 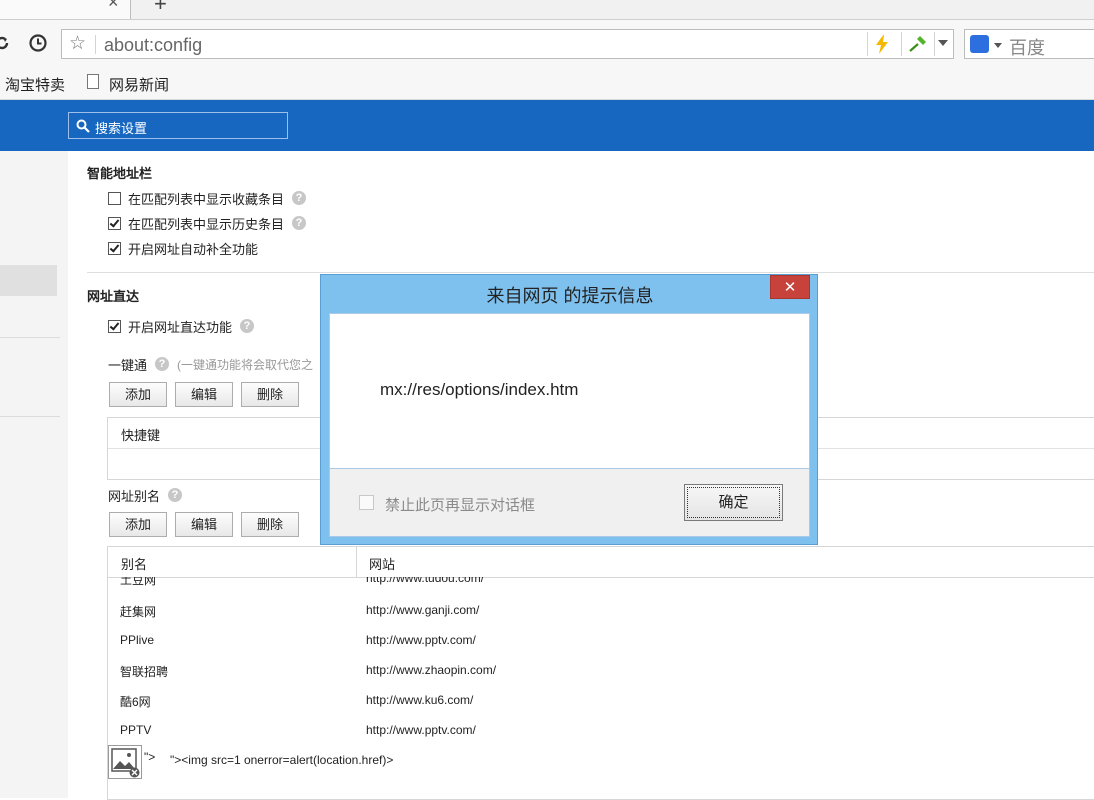 What do you see at coordinates (121, 128) in the screenshot?
I see `settings-search-placeholder: 搜索设置` at bounding box center [121, 128].